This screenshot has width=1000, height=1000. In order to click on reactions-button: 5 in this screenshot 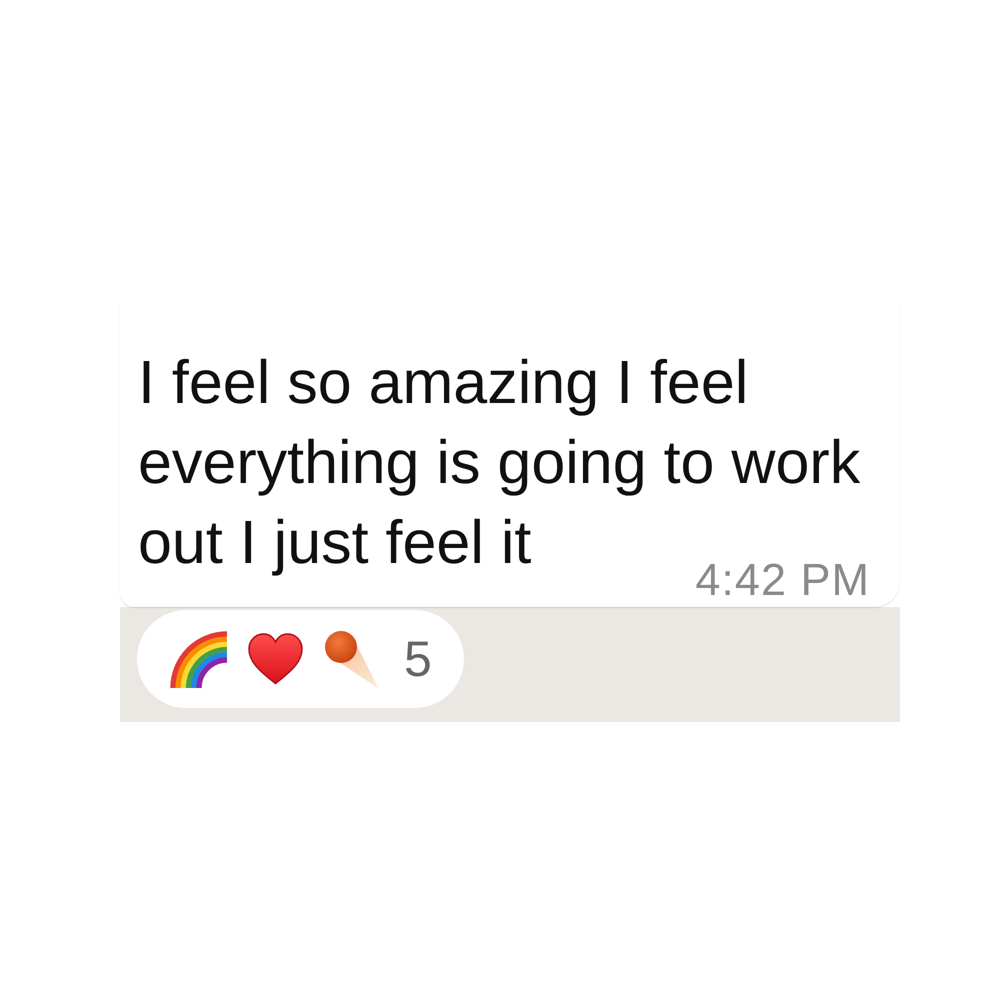, I will do `click(300, 659)`.